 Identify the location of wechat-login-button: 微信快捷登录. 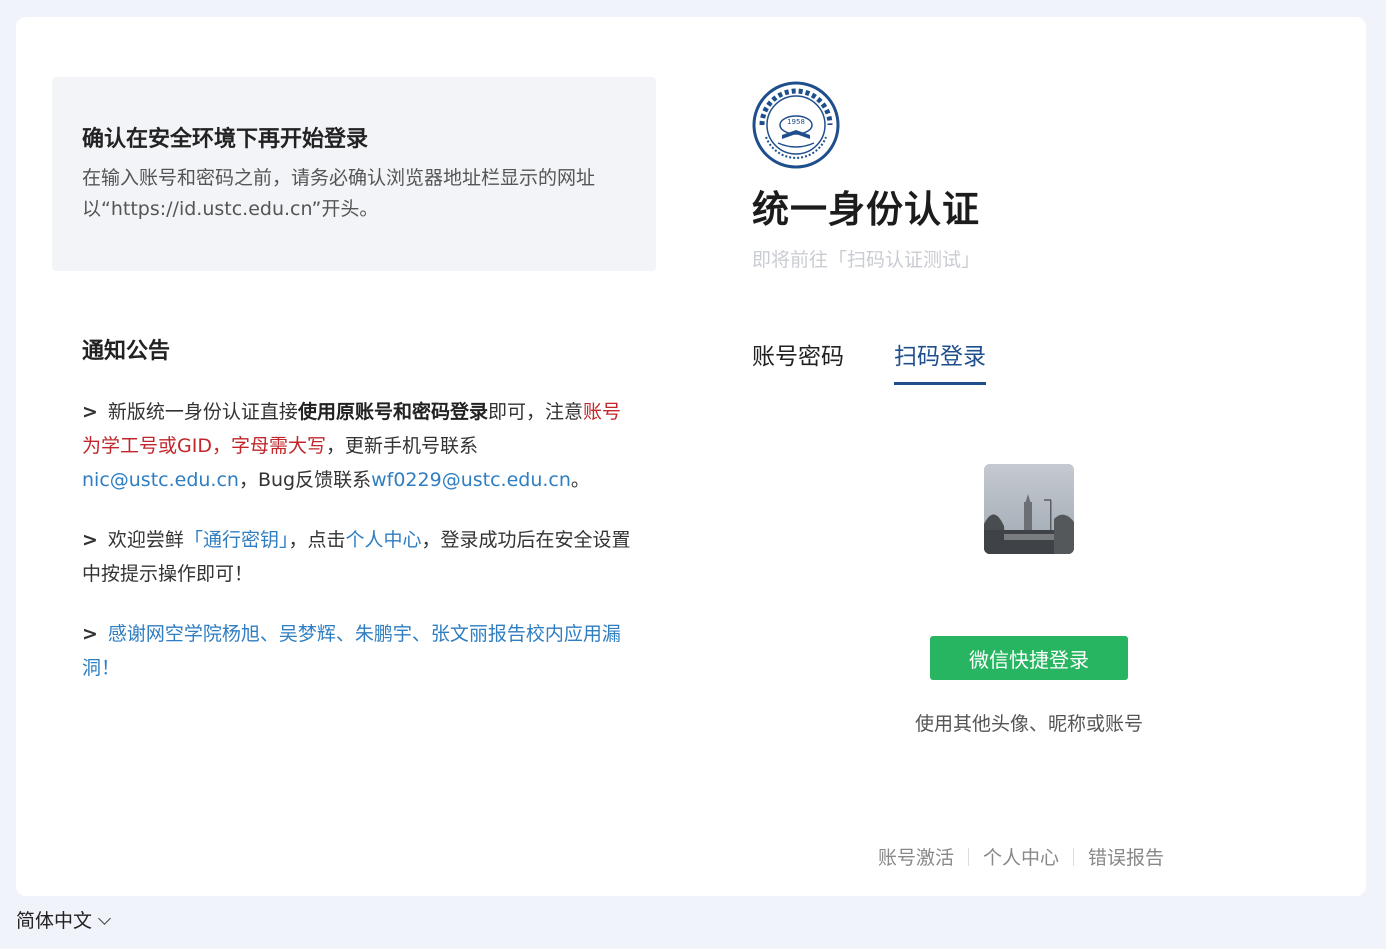
(1029, 658).